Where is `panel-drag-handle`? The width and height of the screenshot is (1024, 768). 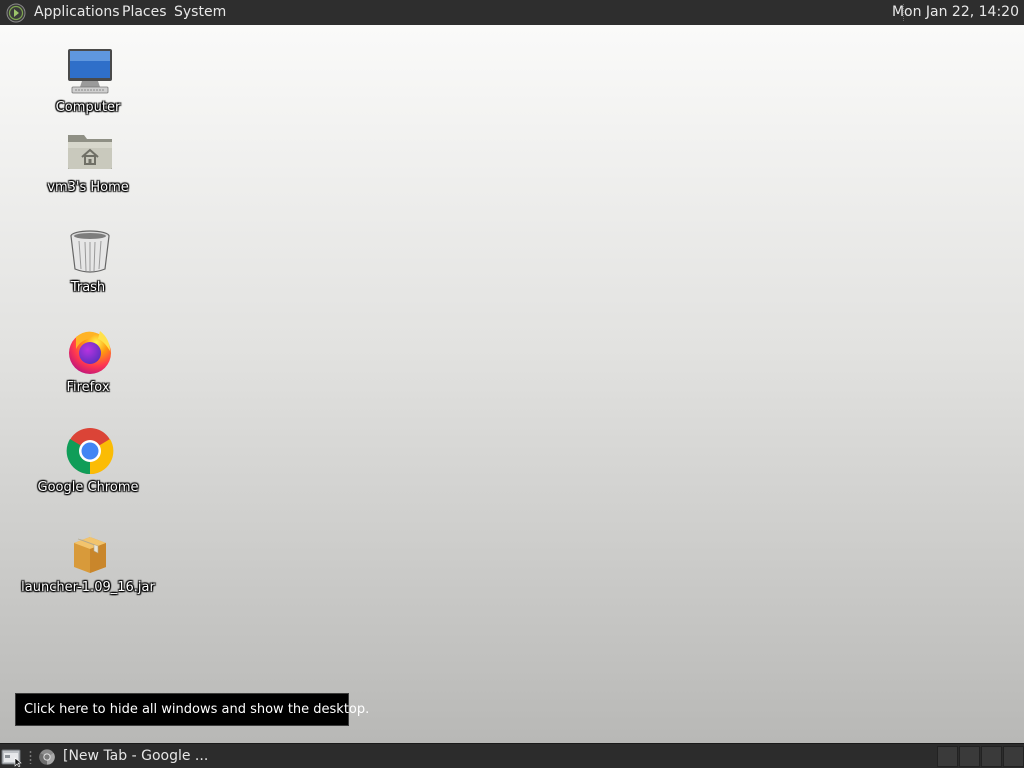
panel-drag-handle is located at coordinates (30, 757).